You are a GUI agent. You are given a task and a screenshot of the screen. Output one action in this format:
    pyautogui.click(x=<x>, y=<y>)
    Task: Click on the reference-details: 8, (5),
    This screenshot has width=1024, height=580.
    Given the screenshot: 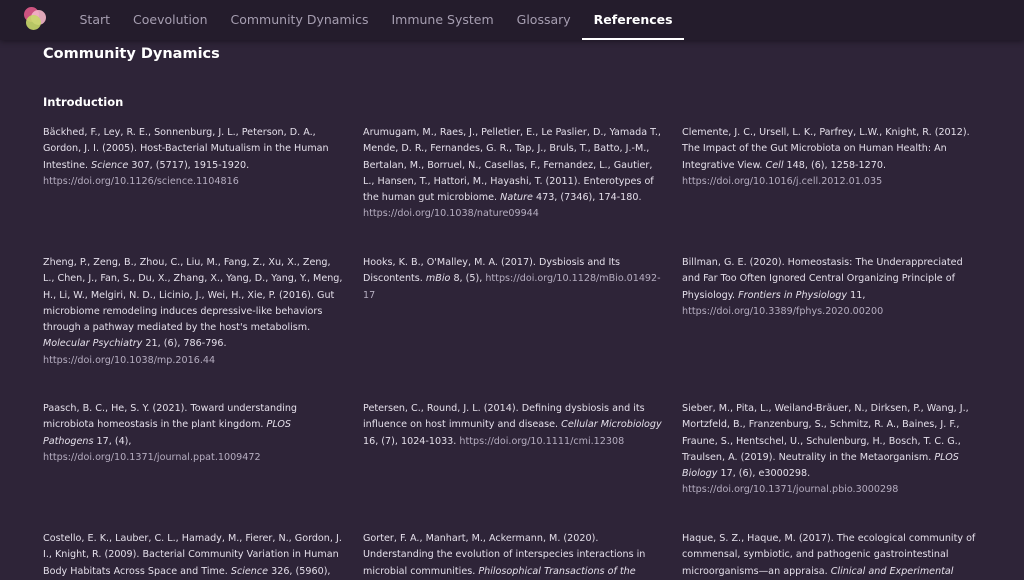 What is the action you would take?
    pyautogui.click(x=468, y=279)
    